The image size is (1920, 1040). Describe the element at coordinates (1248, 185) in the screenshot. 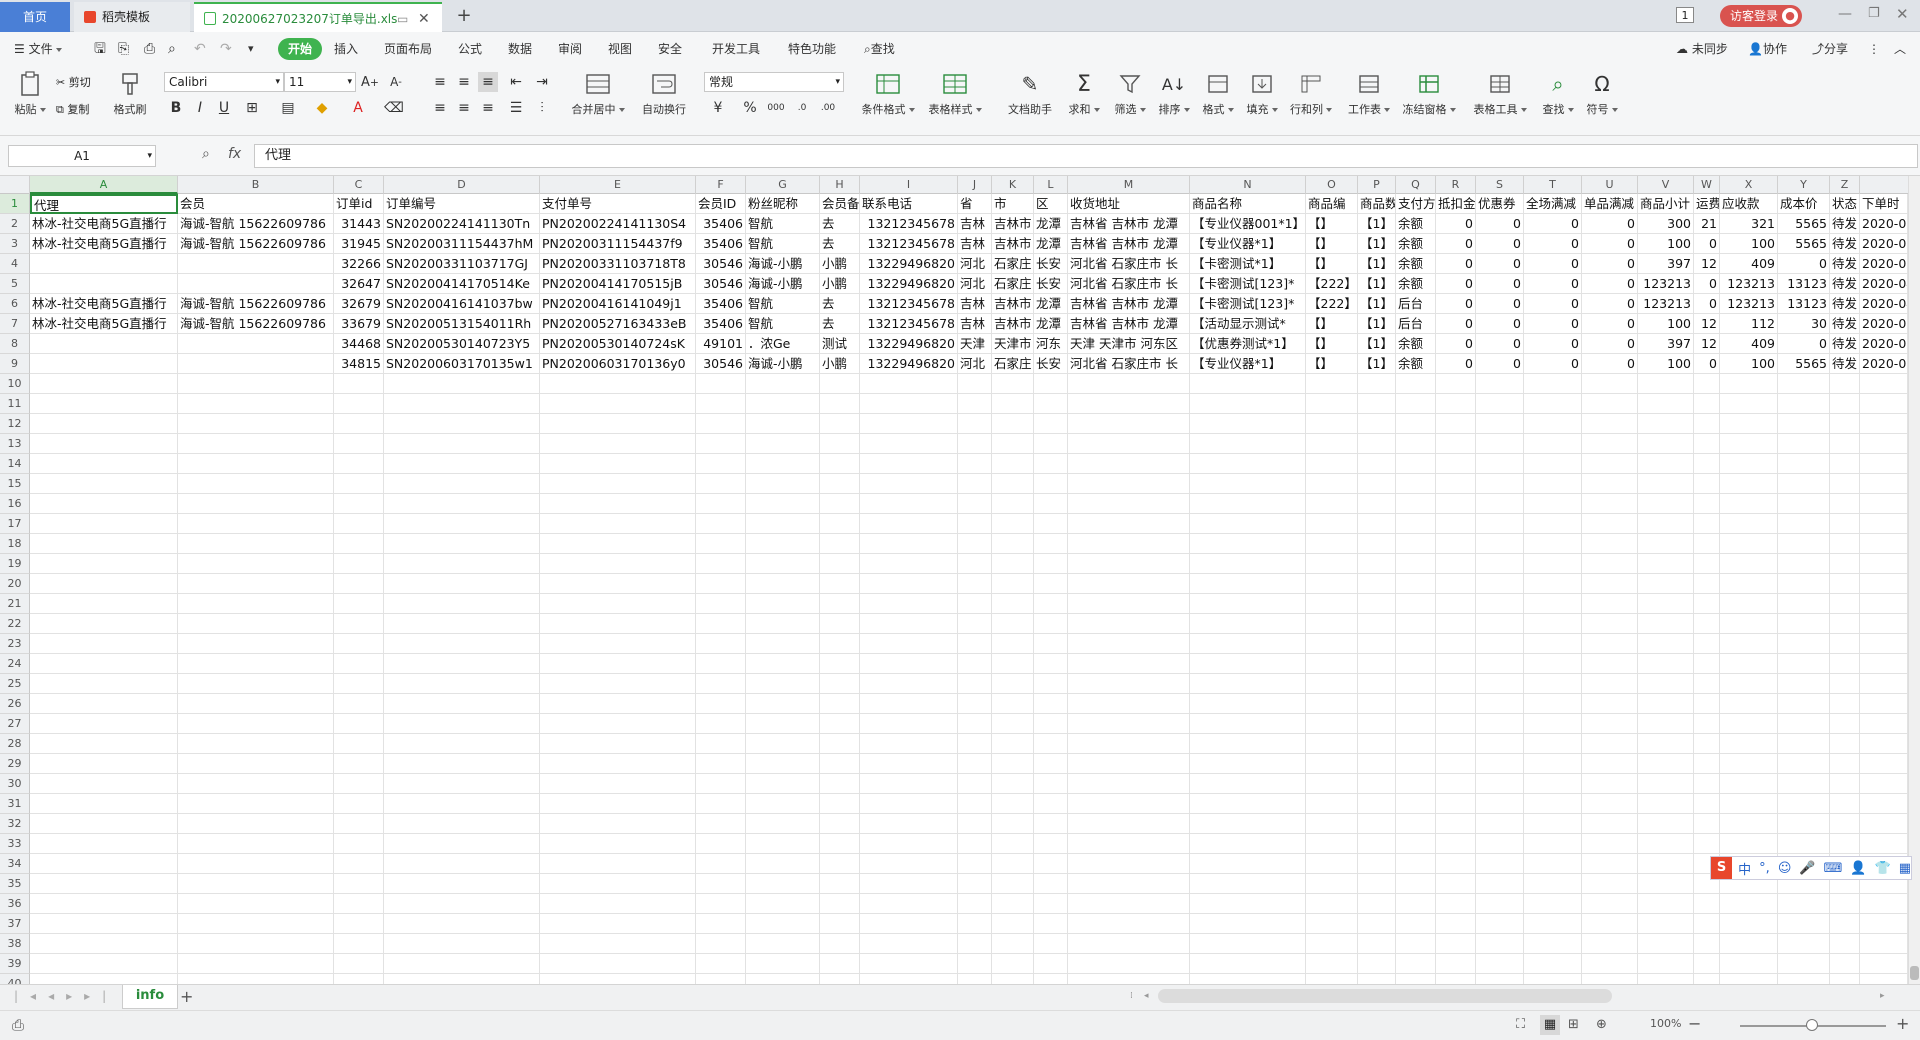

I see `column-header: N` at that location.